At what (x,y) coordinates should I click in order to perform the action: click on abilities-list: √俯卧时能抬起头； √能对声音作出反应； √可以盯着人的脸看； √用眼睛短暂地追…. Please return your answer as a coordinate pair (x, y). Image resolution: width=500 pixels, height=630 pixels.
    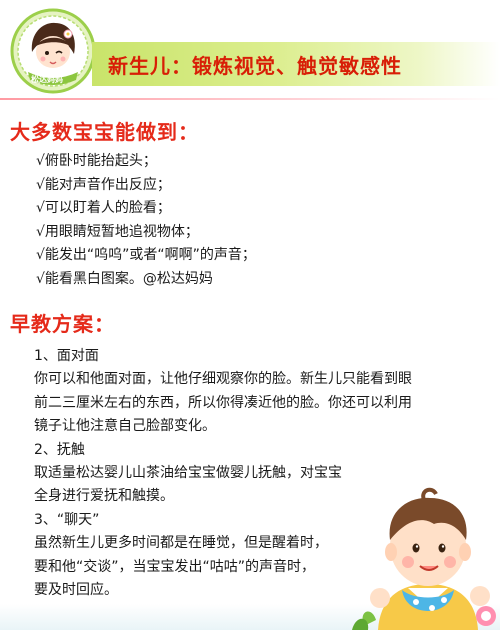
    Looking at the image, I should click on (146, 220).